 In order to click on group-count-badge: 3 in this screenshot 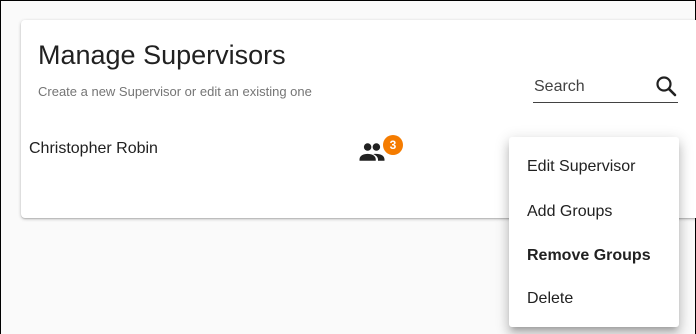, I will do `click(393, 145)`.